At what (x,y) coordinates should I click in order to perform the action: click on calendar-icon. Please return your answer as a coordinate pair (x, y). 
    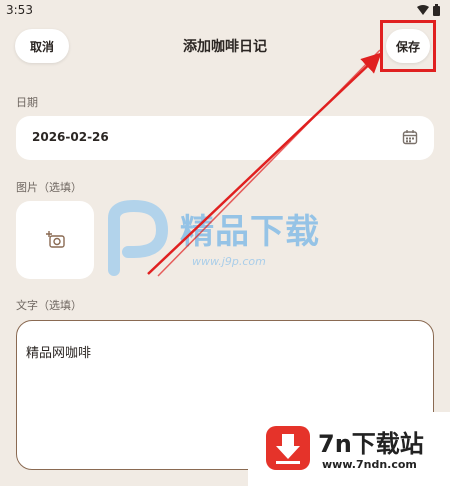
    Looking at the image, I should click on (410, 139).